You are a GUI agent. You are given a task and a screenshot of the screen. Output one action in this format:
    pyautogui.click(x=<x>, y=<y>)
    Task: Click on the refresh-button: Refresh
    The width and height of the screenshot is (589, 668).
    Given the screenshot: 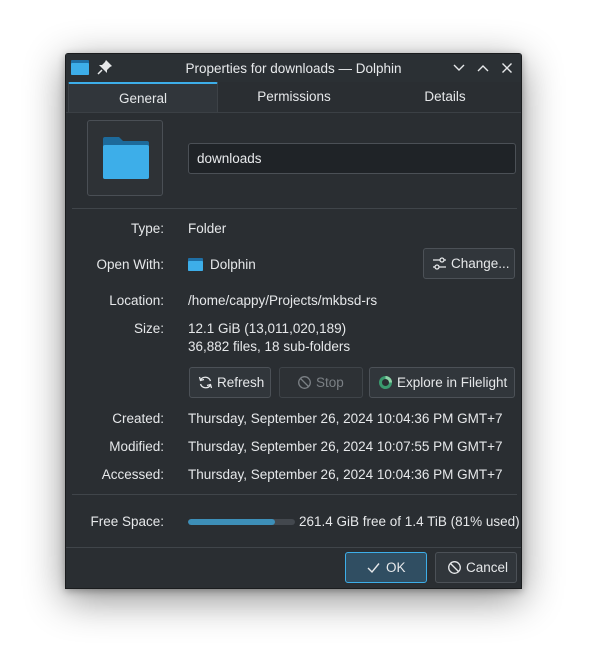 What is the action you would take?
    pyautogui.click(x=230, y=382)
    